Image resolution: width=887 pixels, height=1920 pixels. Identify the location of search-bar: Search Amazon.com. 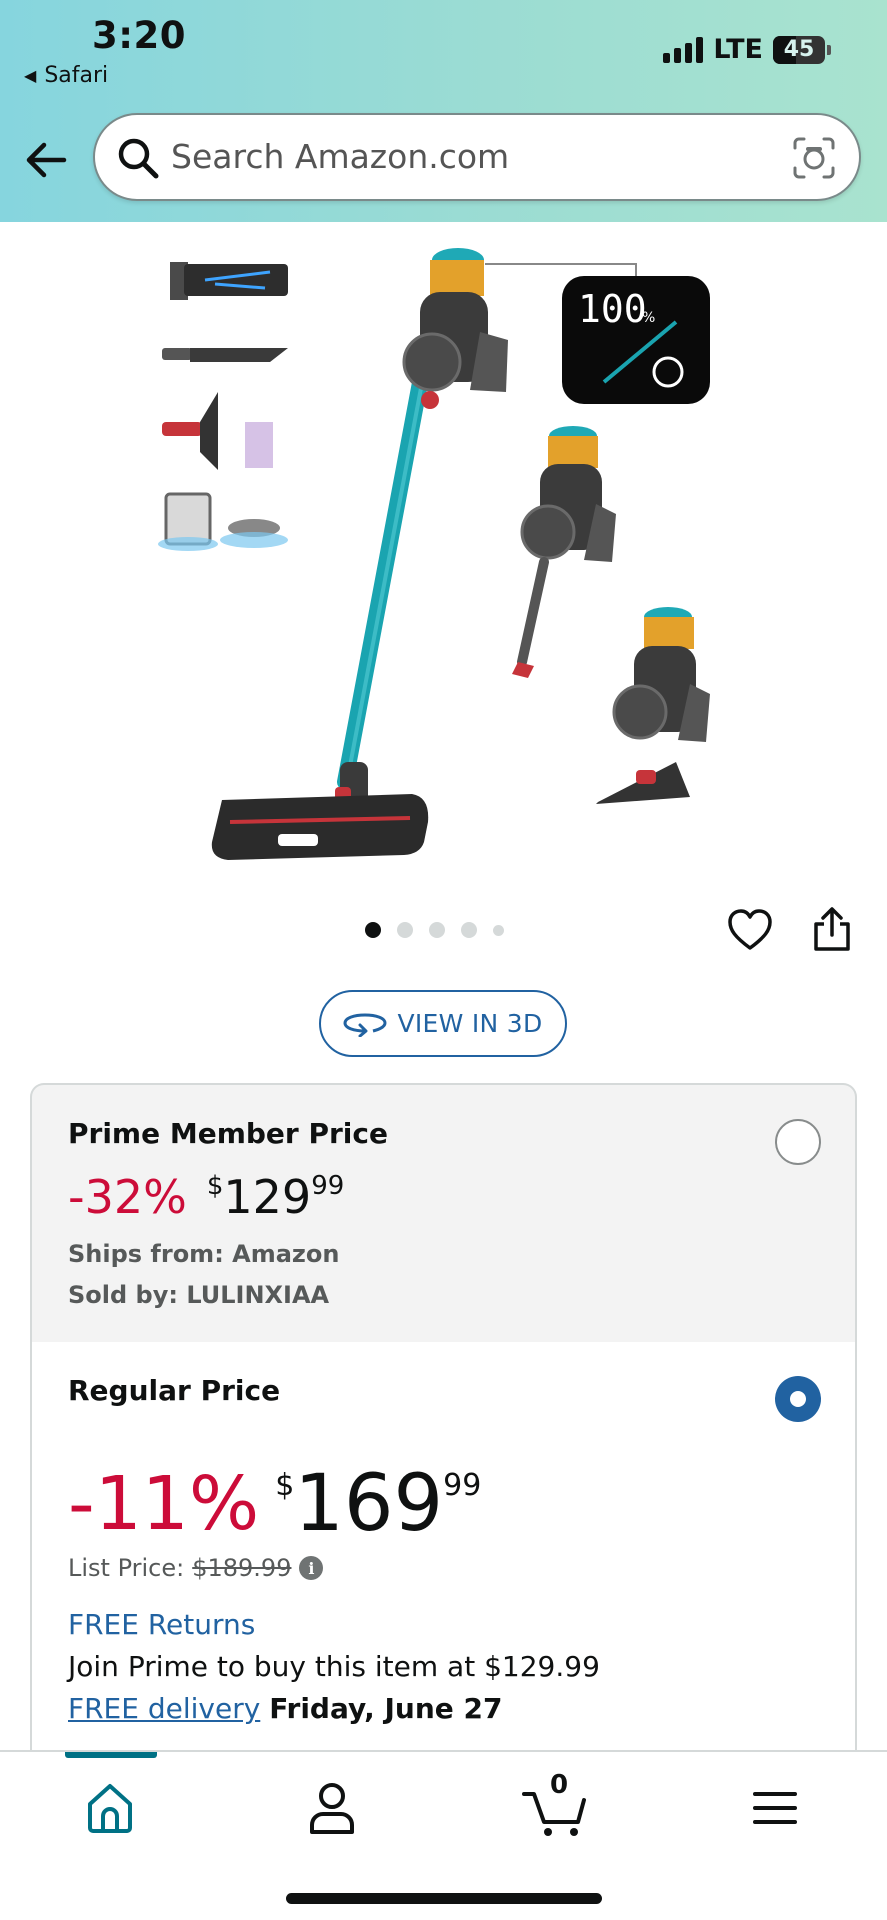
(477, 157).